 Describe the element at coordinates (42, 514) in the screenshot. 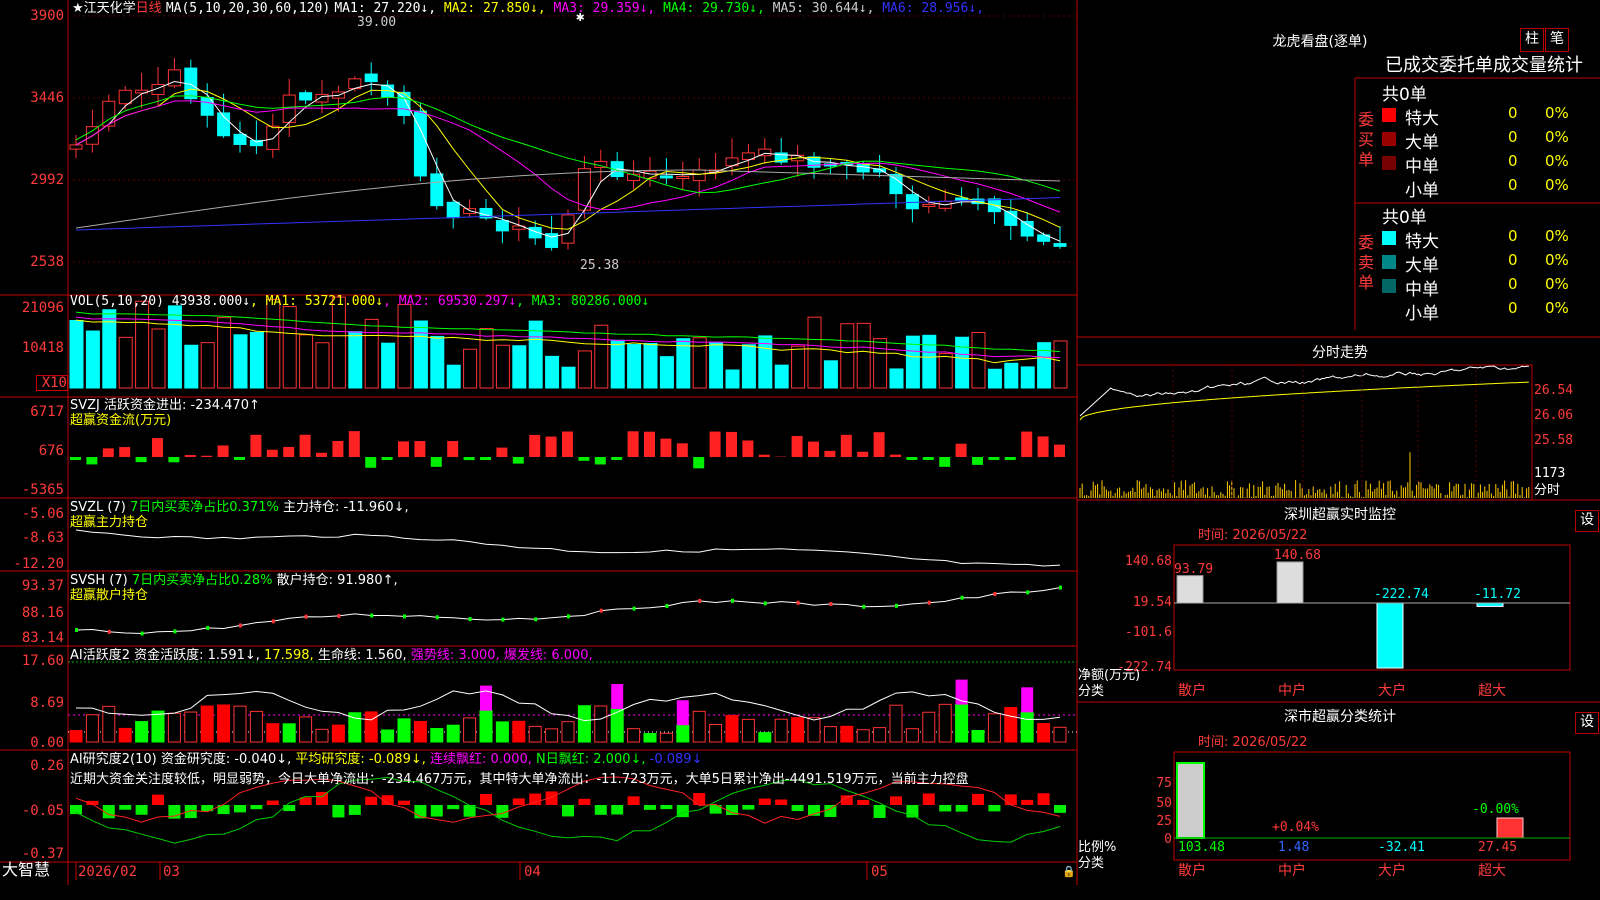

I see `svzl-axis-label: -5.06` at that location.